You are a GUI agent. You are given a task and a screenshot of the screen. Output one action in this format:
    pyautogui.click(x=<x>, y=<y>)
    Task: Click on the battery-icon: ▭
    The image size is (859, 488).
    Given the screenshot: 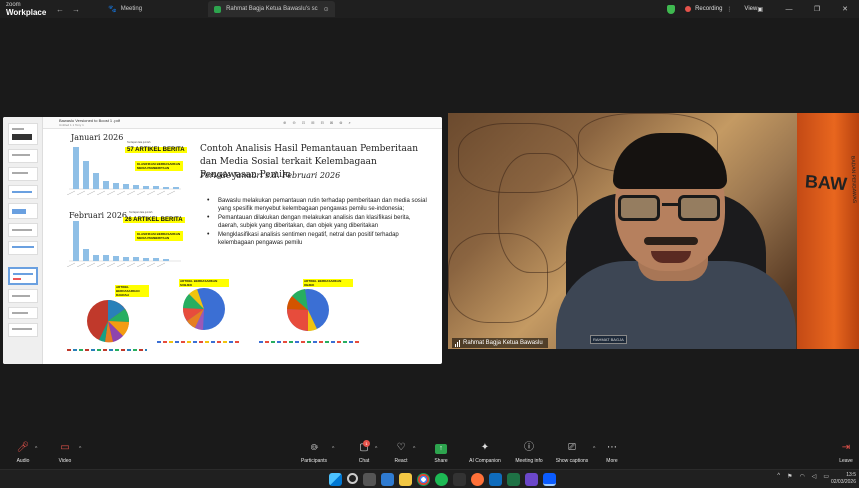 What is the action you would take?
    pyautogui.click(x=826, y=476)
    